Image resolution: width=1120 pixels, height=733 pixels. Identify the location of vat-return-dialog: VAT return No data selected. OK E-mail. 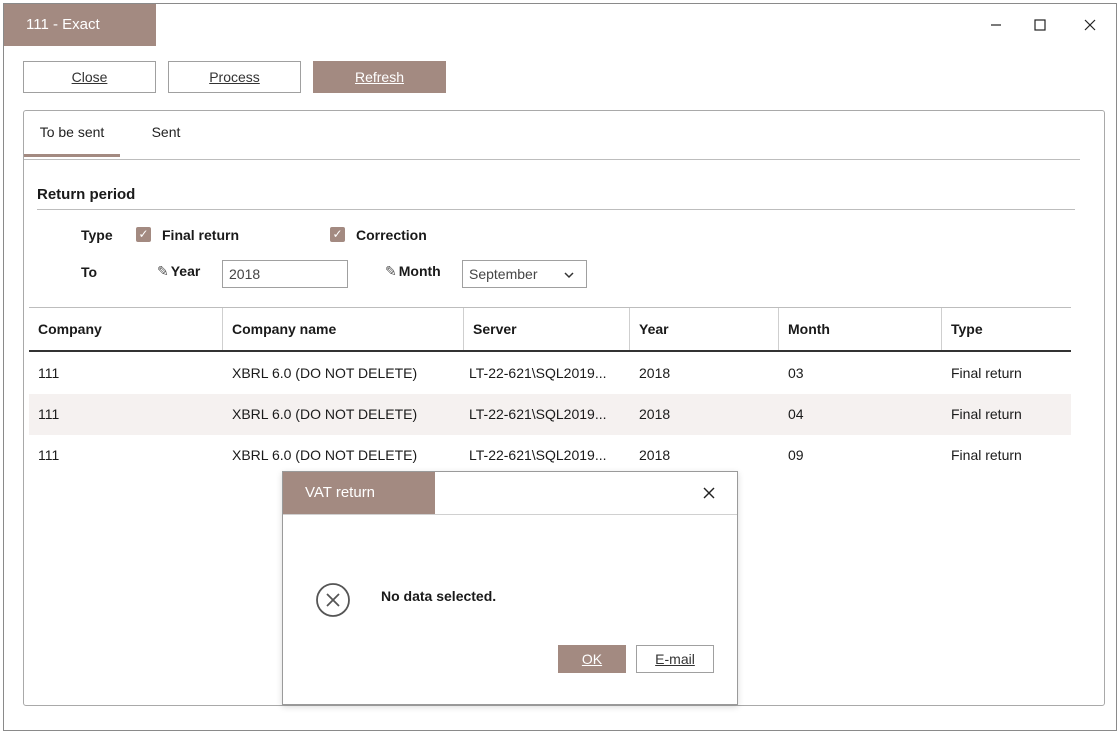
(510, 588).